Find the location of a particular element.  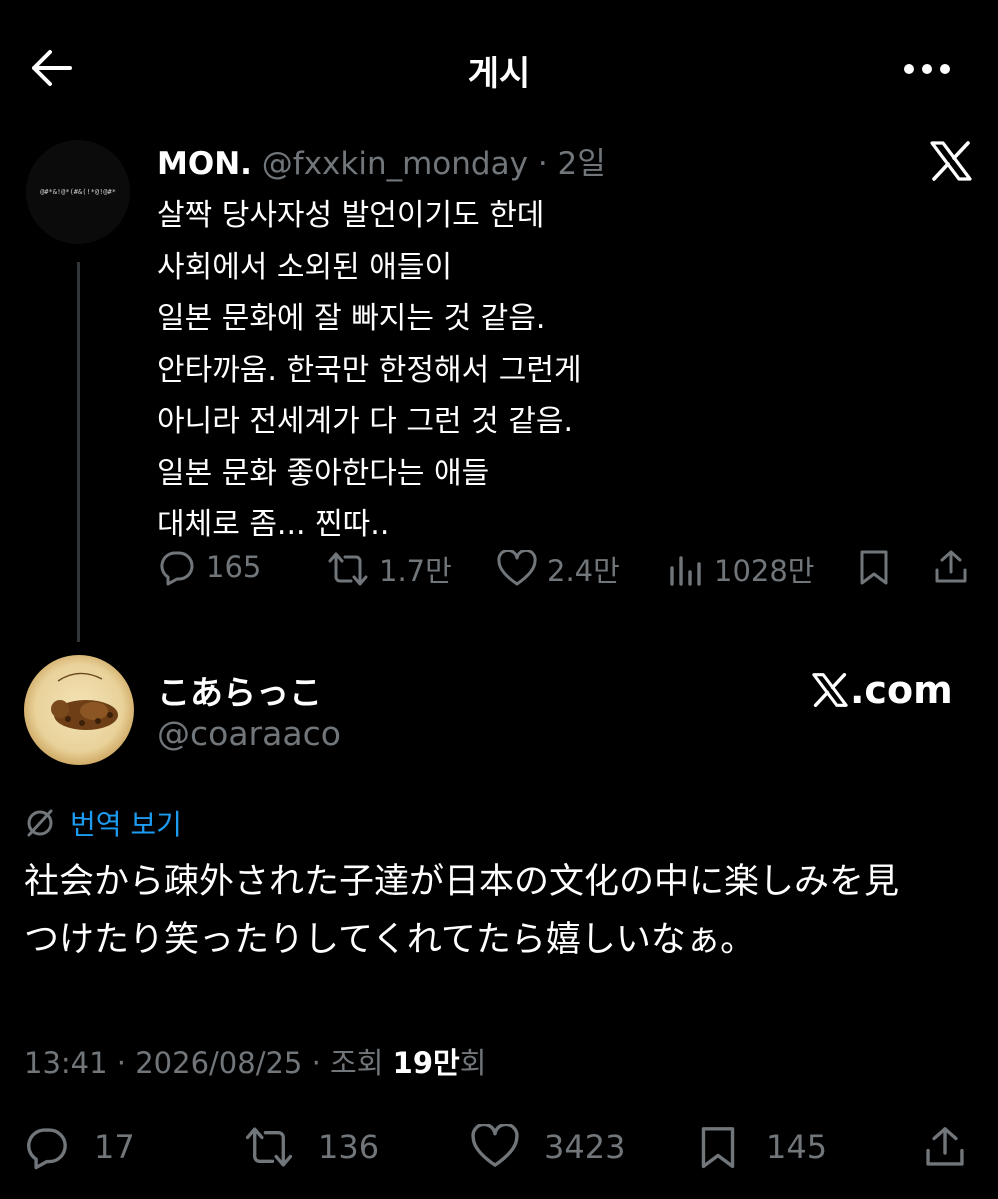

reply-count: 165 is located at coordinates (234, 567).